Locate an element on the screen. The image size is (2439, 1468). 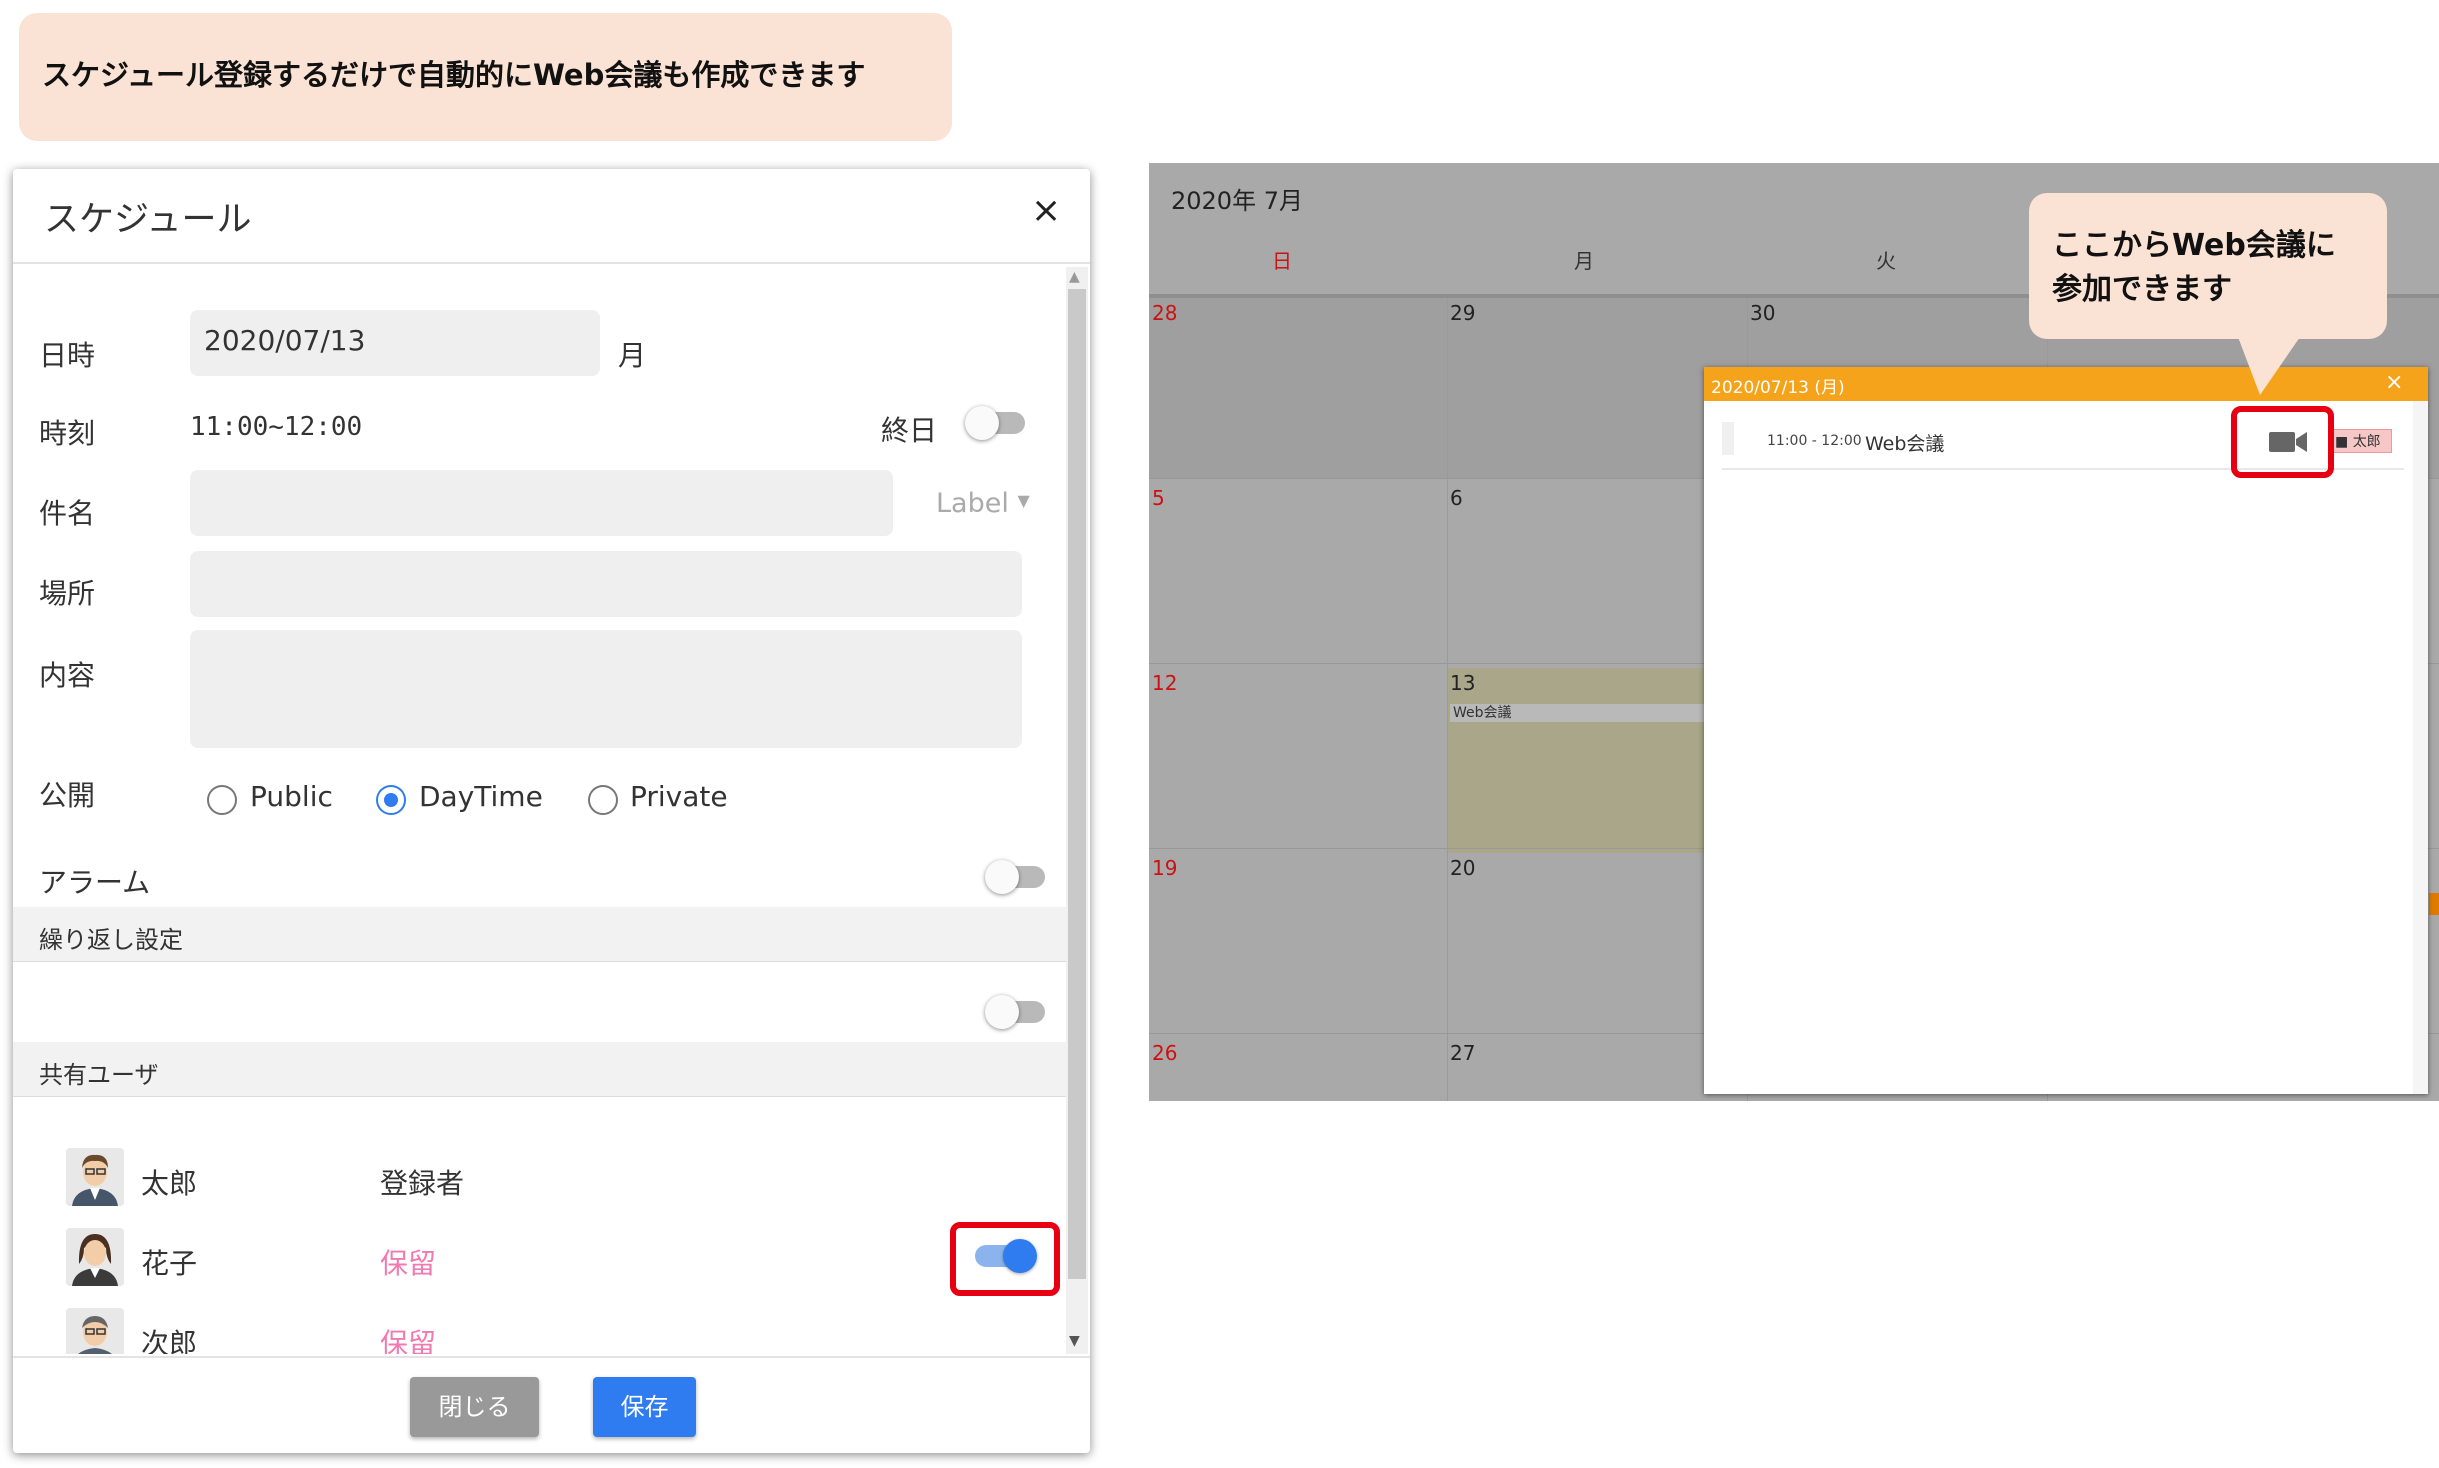
repeat-section-header: 繰り返し設定 is located at coordinates (539, 934).